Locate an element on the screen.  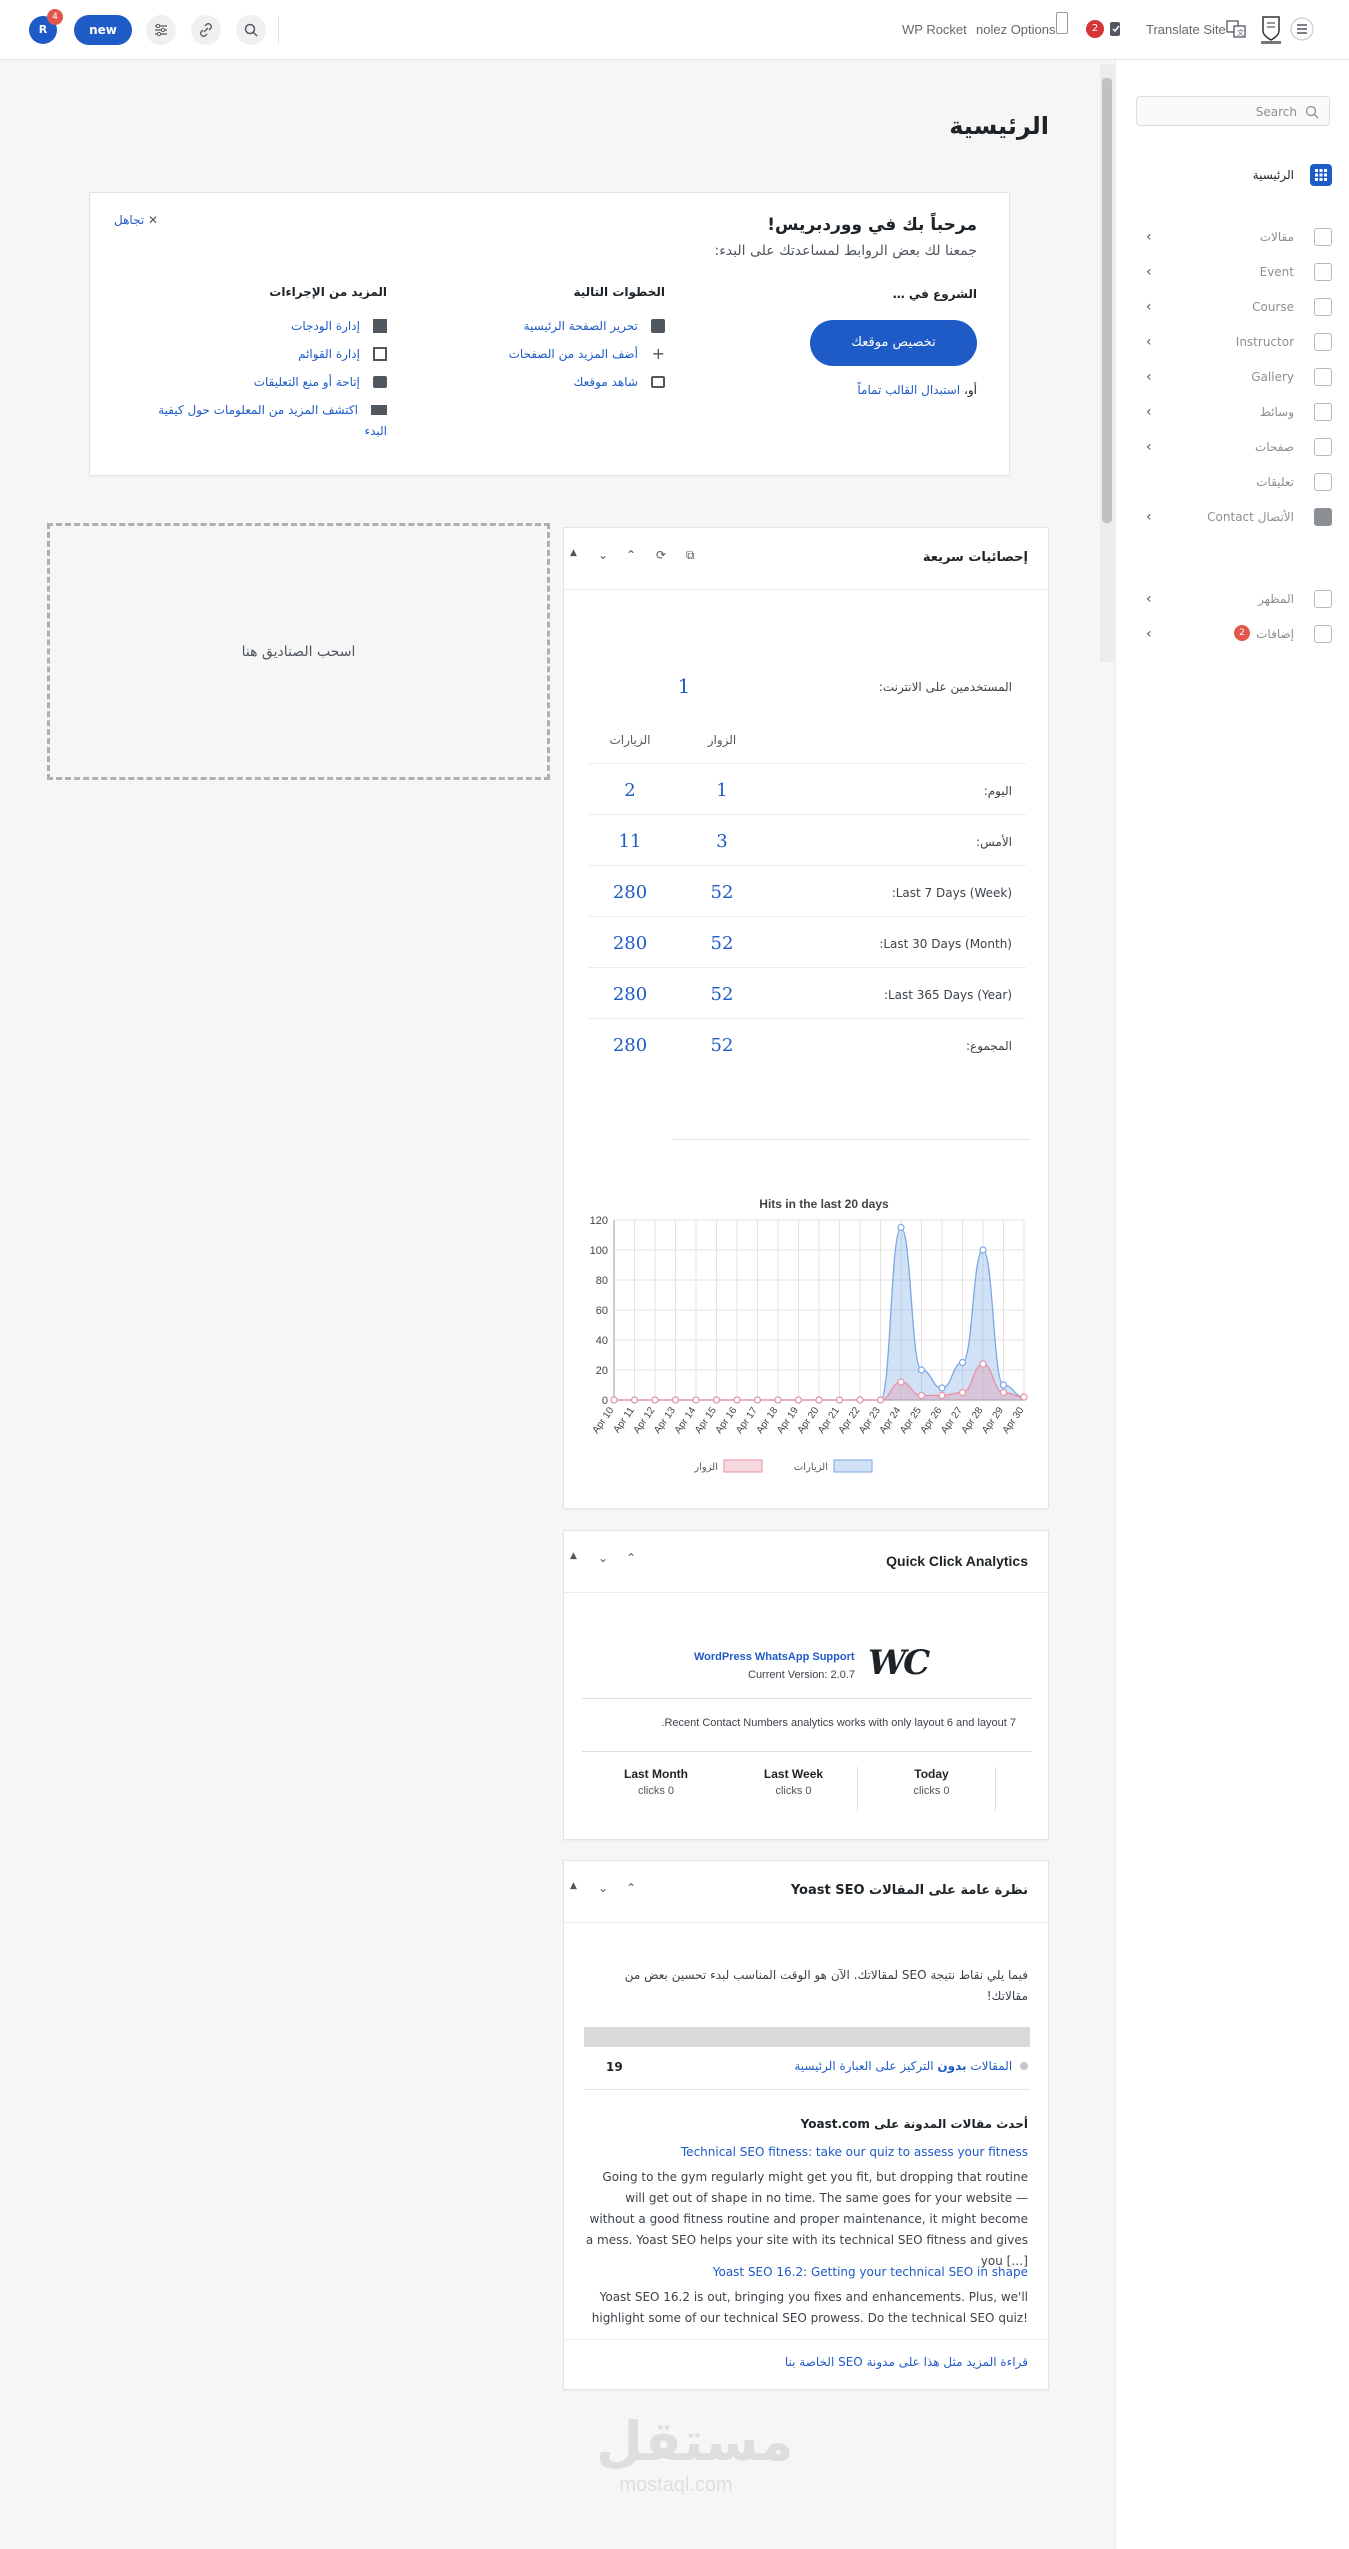
mostaql-watermark-arabic: مستقل is located at coordinates (695, 2441).